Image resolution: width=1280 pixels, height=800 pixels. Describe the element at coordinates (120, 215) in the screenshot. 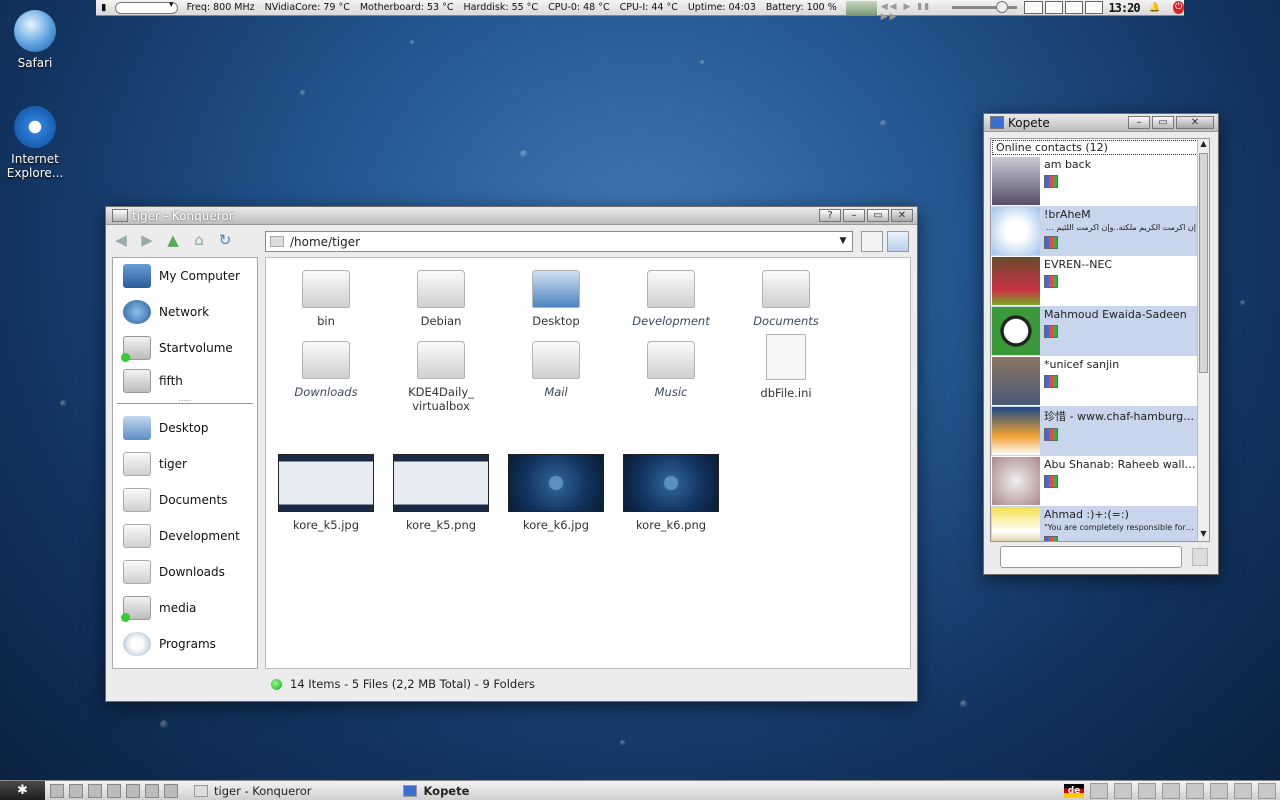

I see `window-menu-icon` at that location.